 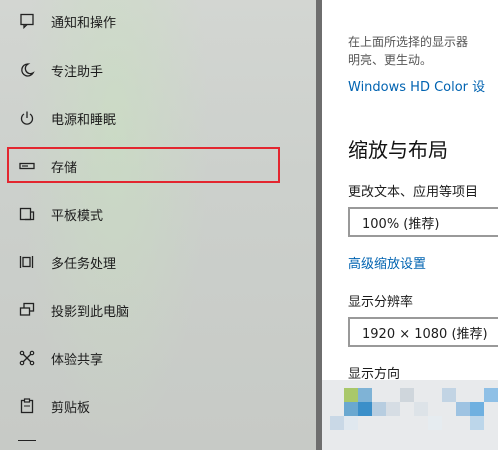 I want to click on scale-dropdown: 100% (推荐), so click(x=423, y=222).